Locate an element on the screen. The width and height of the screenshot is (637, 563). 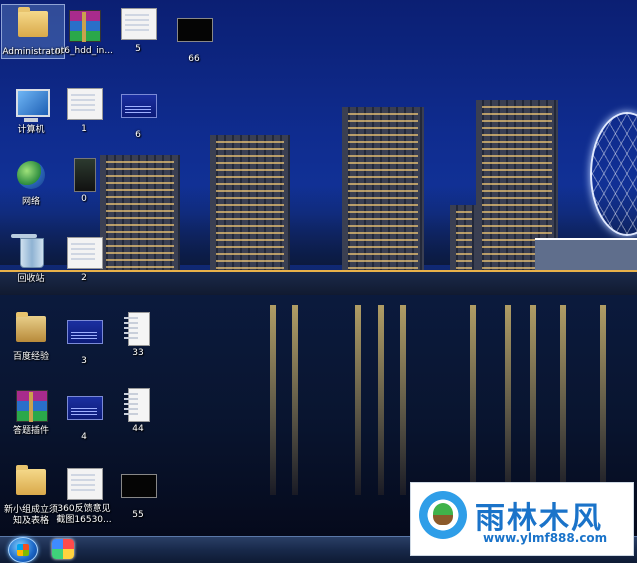
desktop-icon-1: 1 is located at coordinates (84, 110).